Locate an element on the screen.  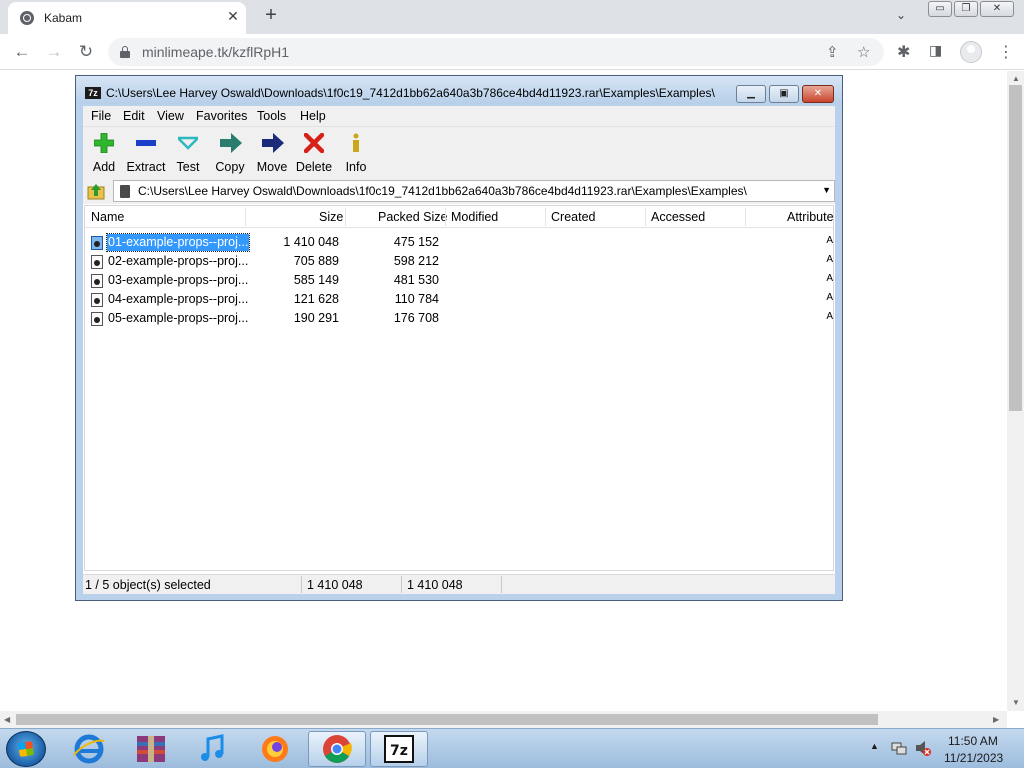
menu-favorites: Favorites is located at coordinates (221, 116).